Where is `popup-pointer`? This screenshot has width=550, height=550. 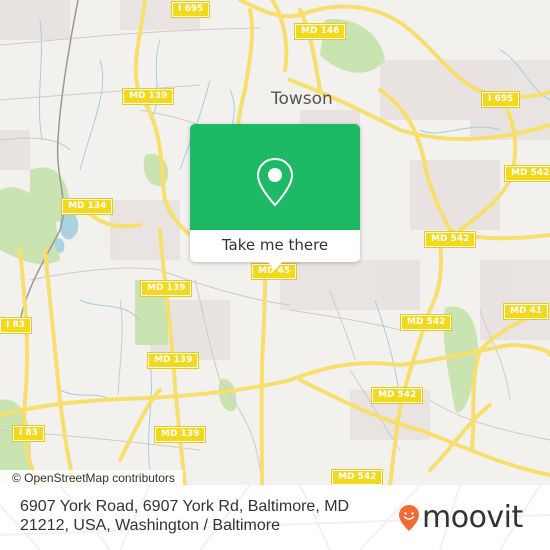
popup-pointer is located at coordinates (275, 265).